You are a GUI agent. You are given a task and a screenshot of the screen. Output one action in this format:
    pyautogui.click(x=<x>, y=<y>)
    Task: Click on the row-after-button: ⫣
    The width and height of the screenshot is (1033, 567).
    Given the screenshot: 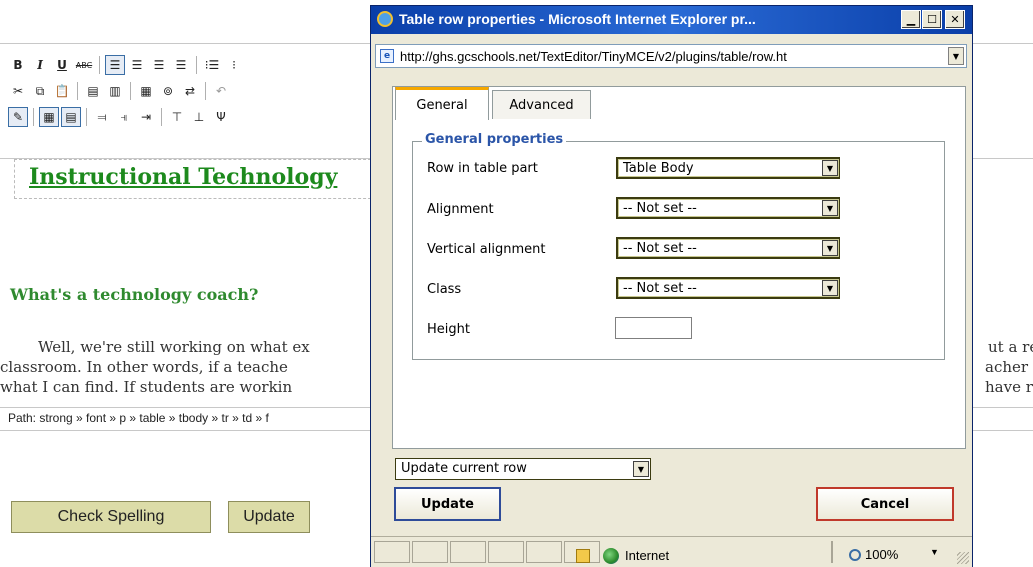 What is the action you would take?
    pyautogui.click(x=124, y=117)
    